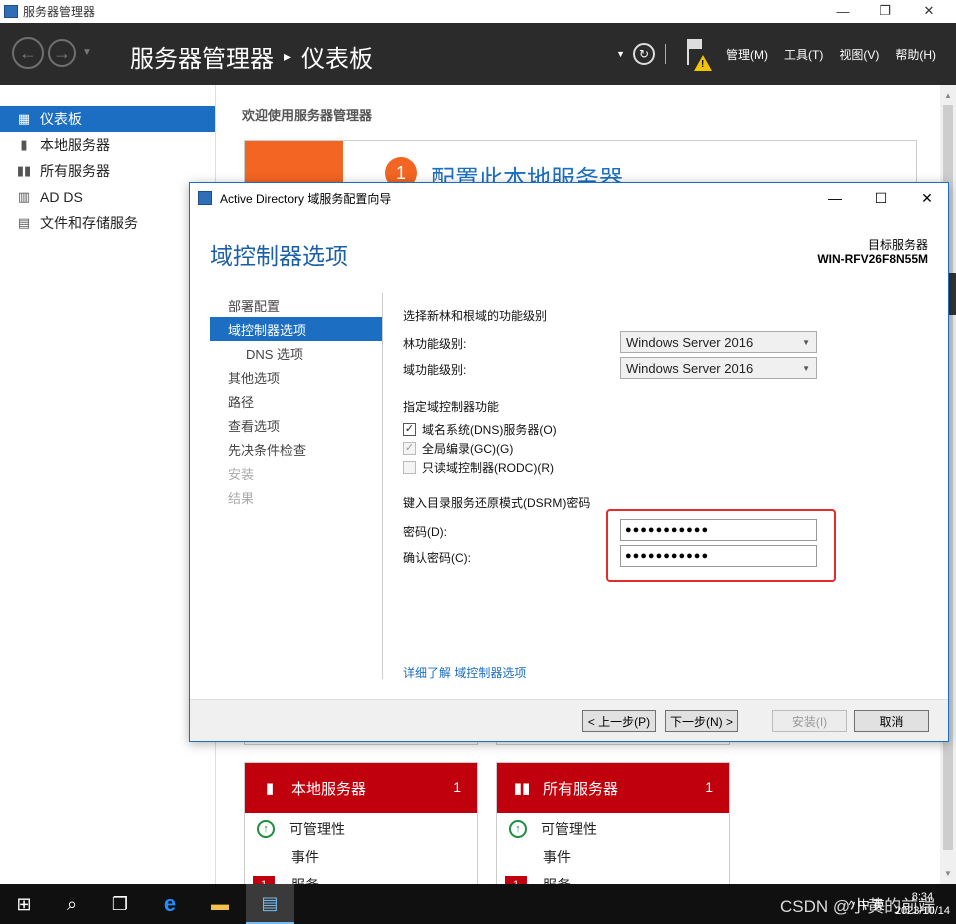 The image size is (956, 924). What do you see at coordinates (107, 119) in the screenshot?
I see `sidebar-item-dashboard: ▦ 仪表板` at bounding box center [107, 119].